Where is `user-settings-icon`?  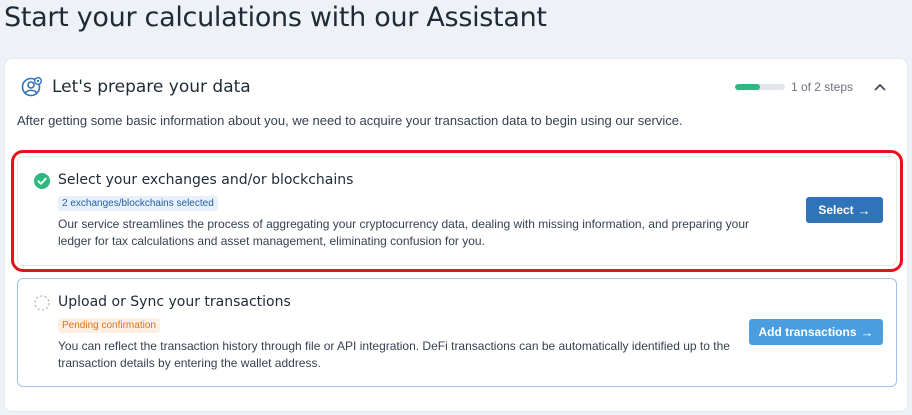
user-settings-icon is located at coordinates (32, 87).